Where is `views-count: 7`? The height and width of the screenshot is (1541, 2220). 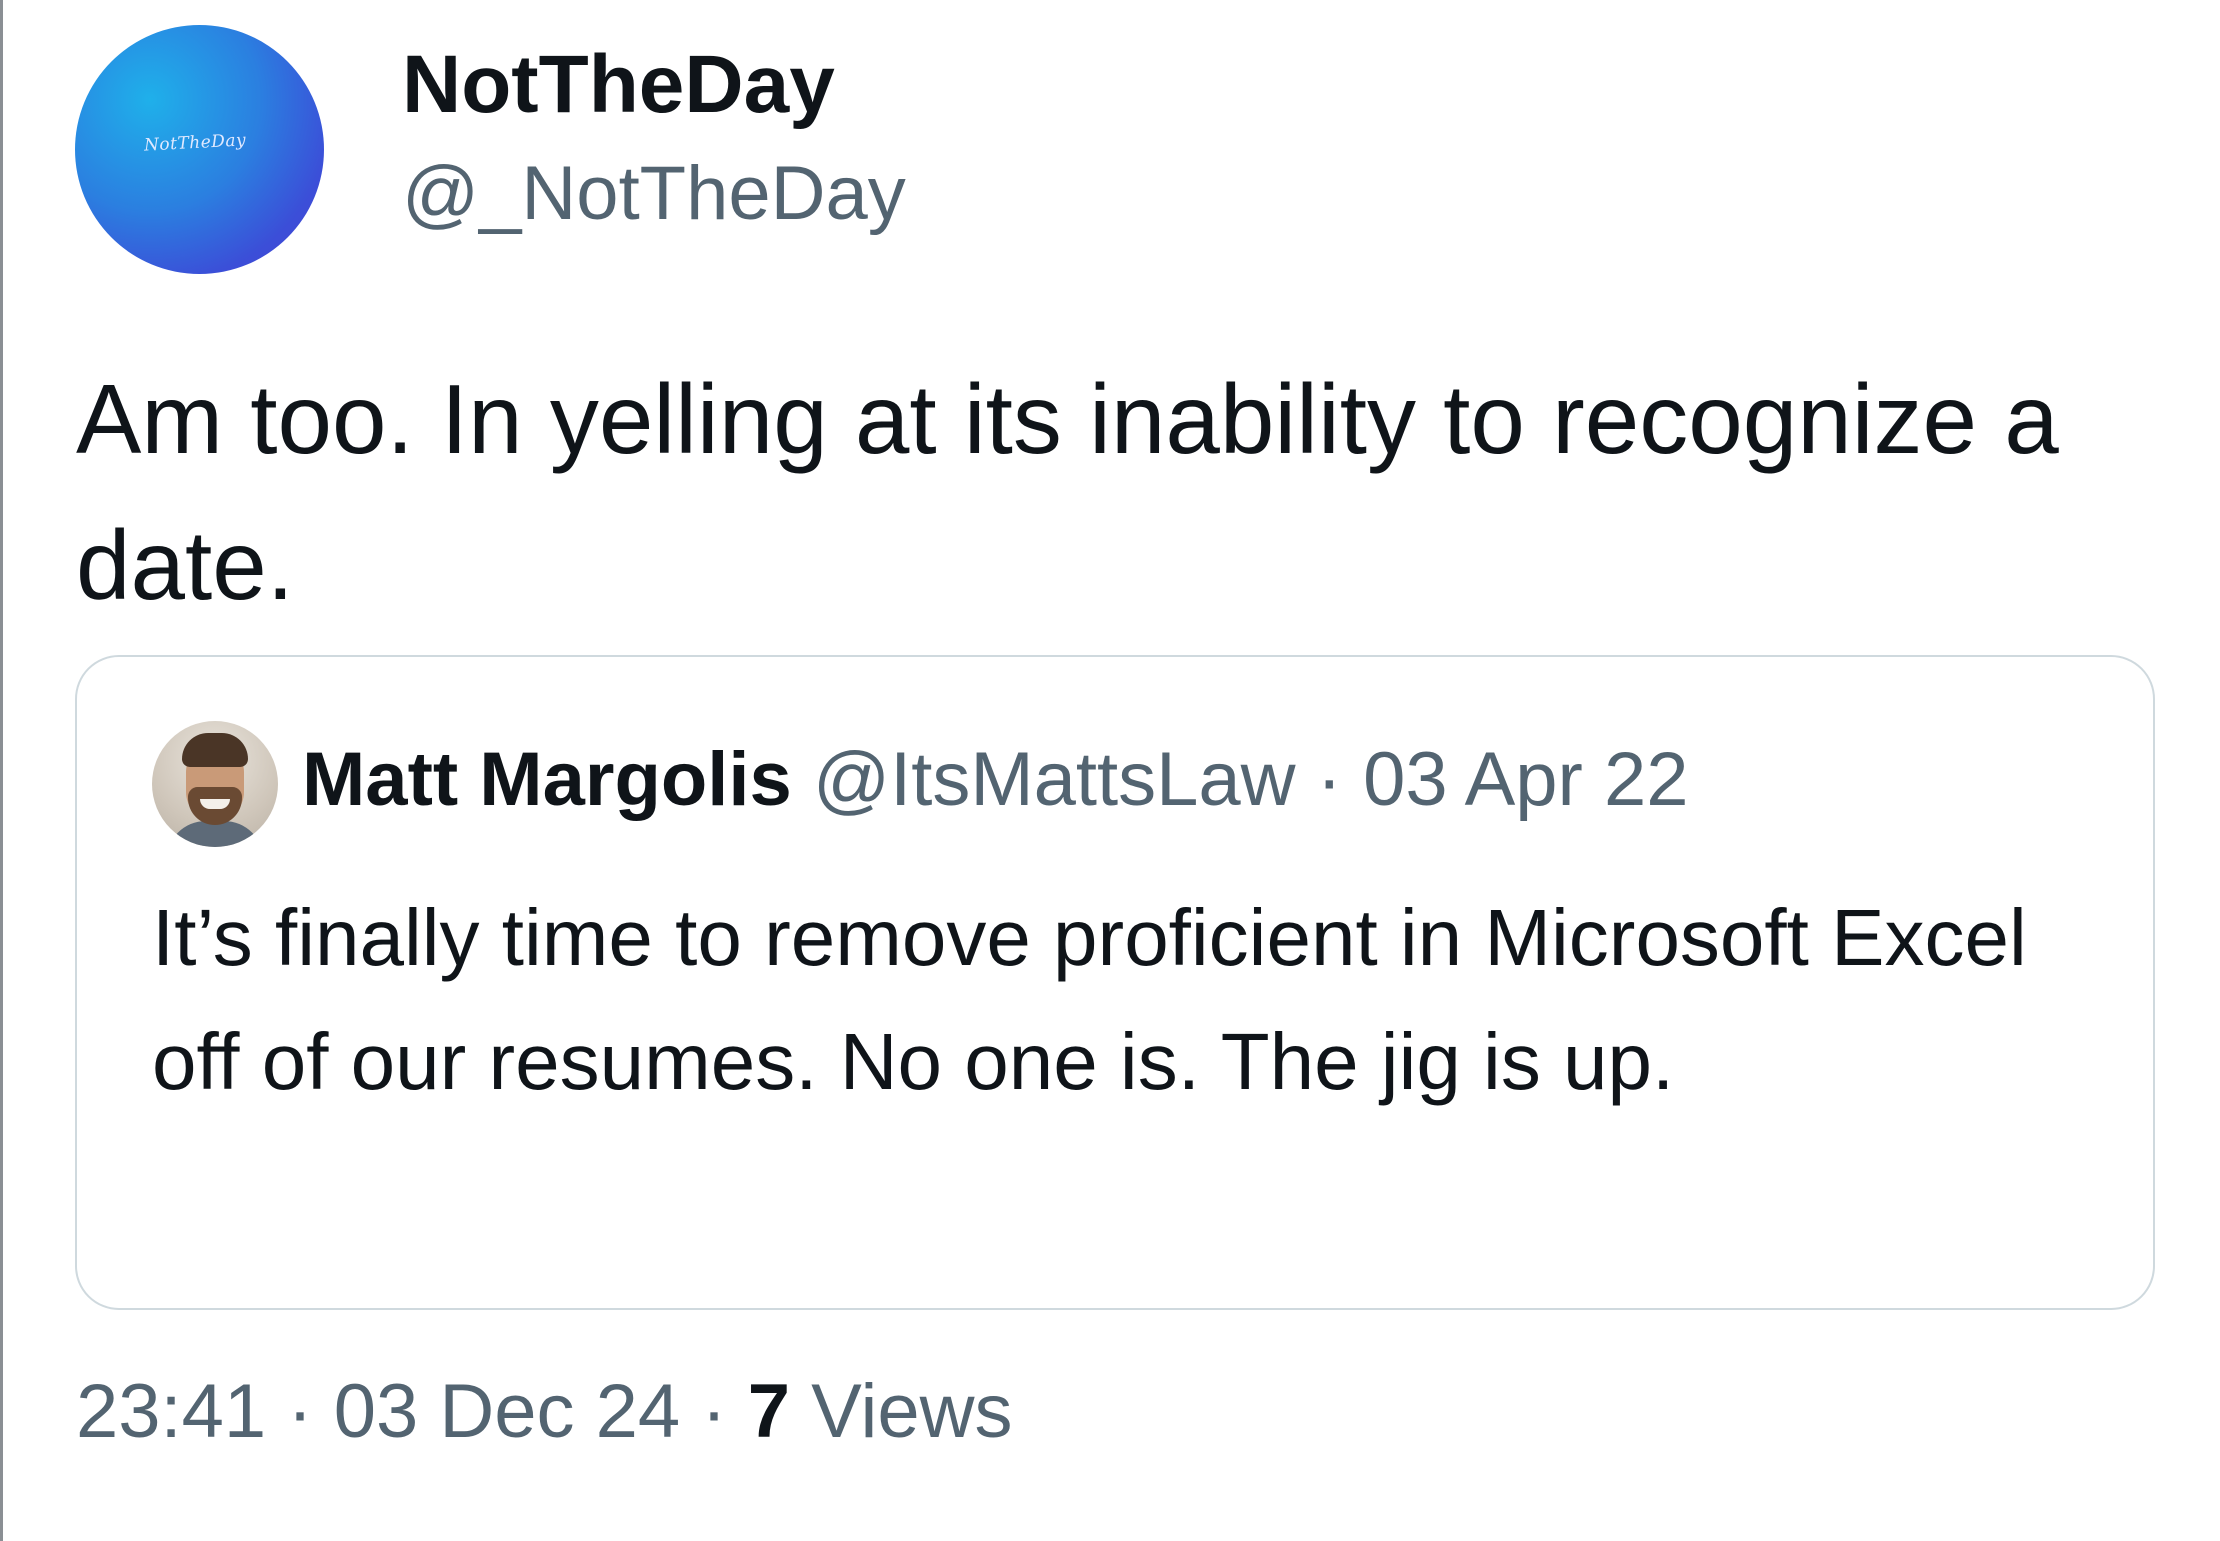 views-count: 7 is located at coordinates (769, 1411).